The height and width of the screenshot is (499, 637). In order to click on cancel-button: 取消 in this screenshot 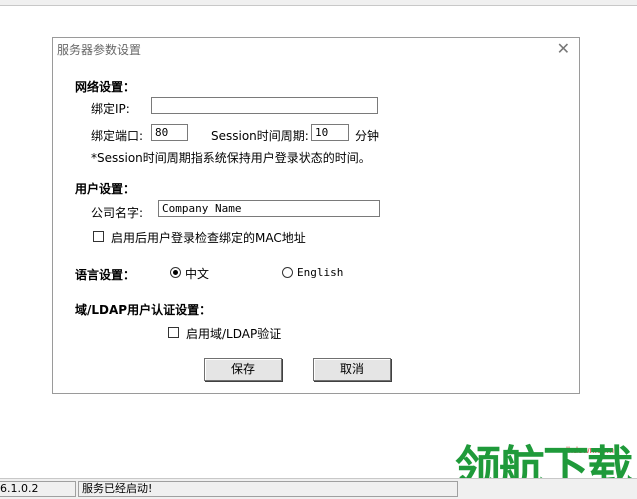, I will do `click(352, 369)`.